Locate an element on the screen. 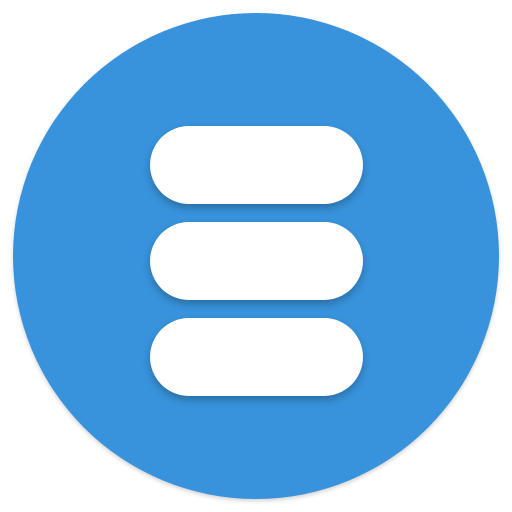 This screenshot has width=512, height=512. menu-bar-middle is located at coordinates (256, 261).